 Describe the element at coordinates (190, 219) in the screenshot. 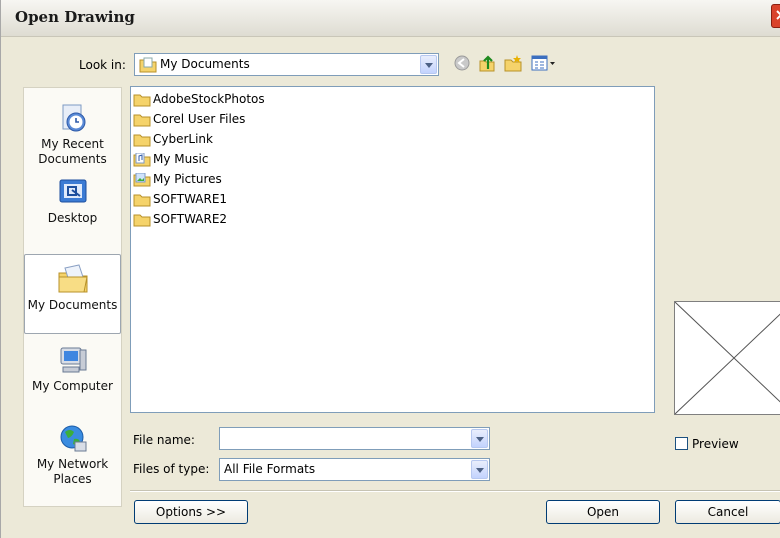

I see `file-name-text: SOFTWARE2` at that location.